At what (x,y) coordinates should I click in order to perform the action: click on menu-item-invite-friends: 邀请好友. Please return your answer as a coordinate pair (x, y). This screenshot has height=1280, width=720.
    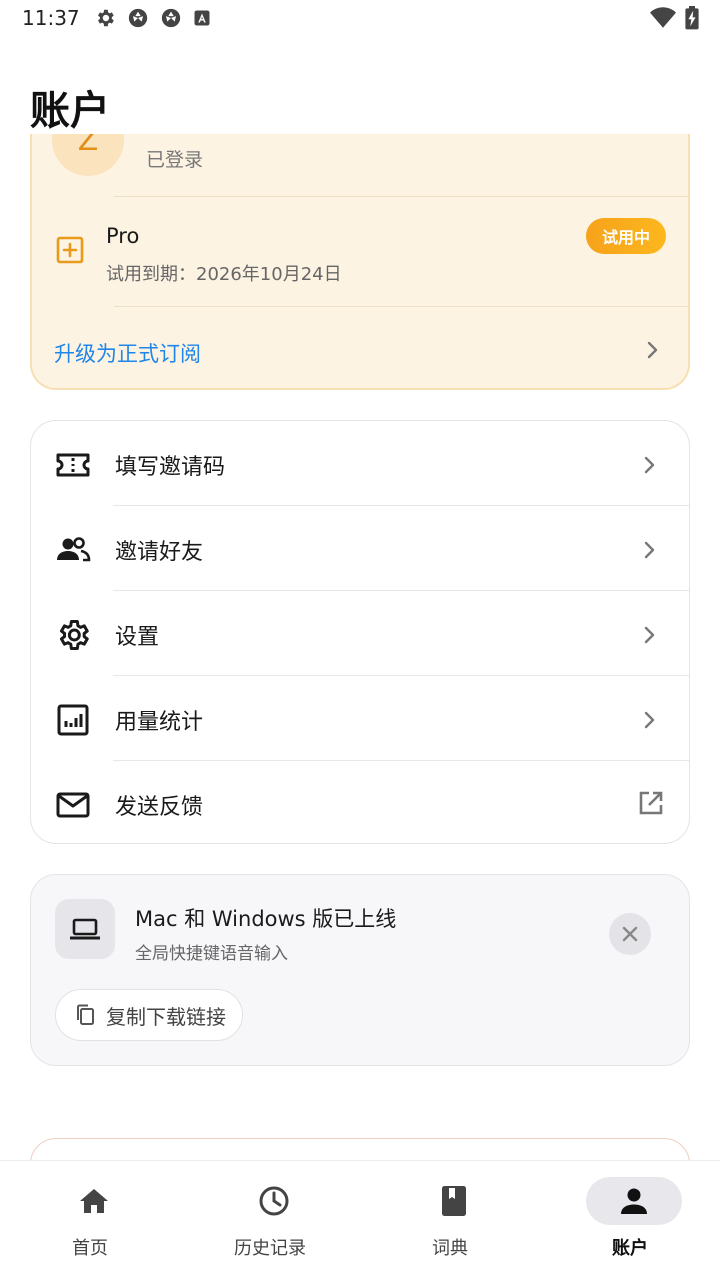
    Looking at the image, I should click on (360, 548).